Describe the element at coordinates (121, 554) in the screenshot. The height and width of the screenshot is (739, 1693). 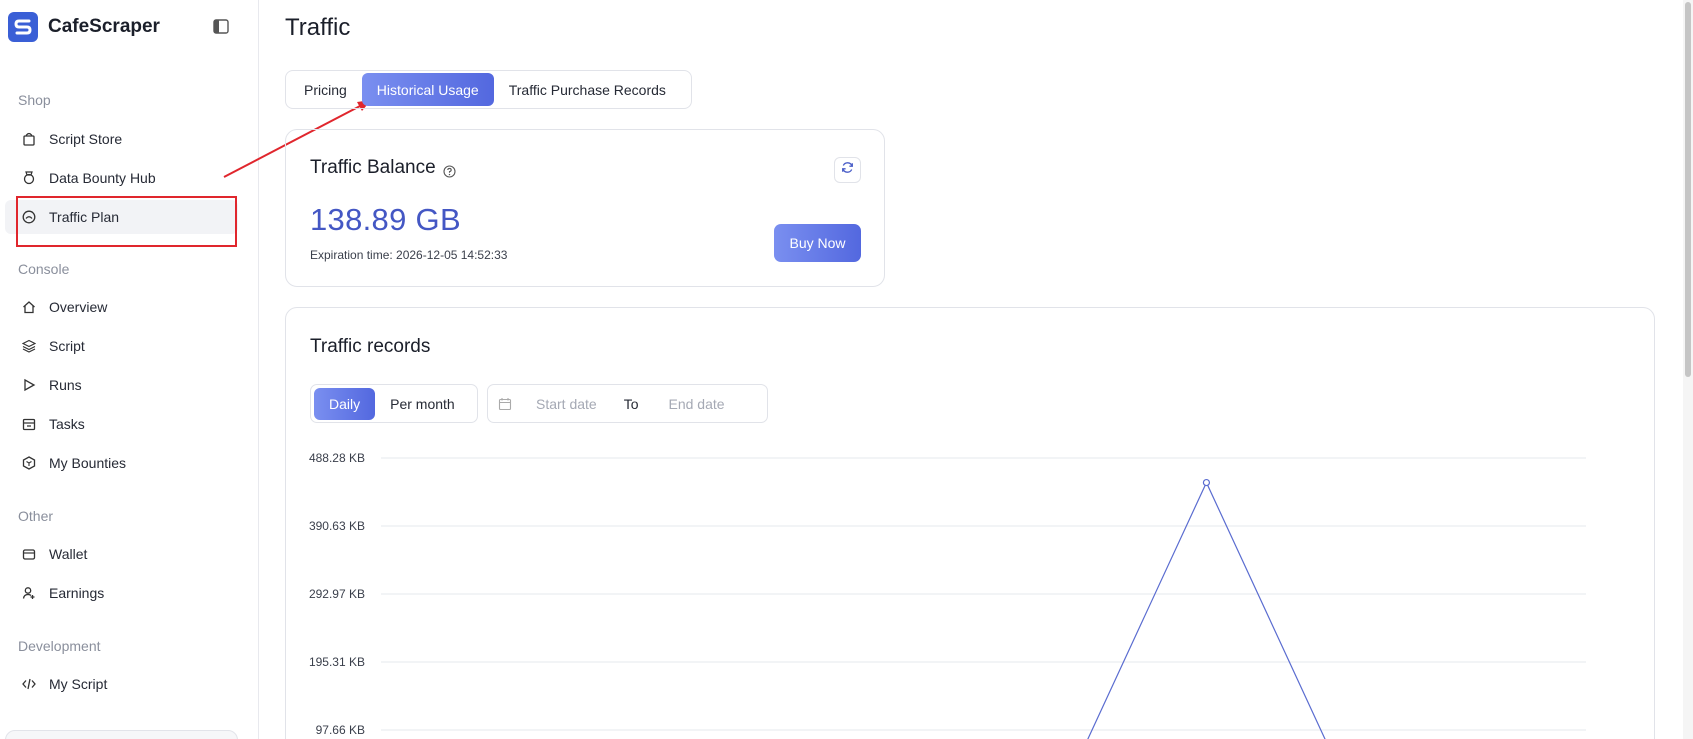
I see `sidebar-item-wallet: Wallet` at that location.